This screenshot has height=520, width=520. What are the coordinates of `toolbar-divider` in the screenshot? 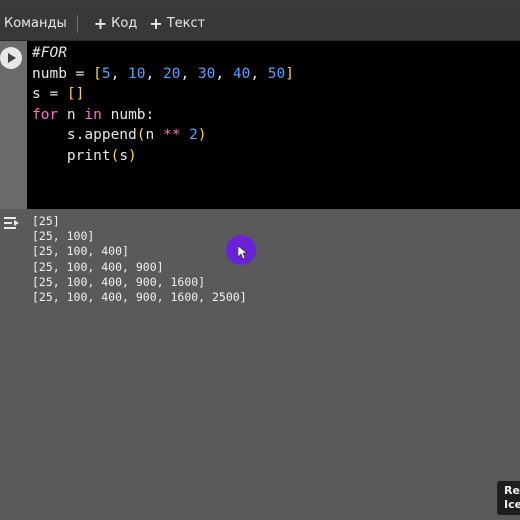 It's located at (77, 23).